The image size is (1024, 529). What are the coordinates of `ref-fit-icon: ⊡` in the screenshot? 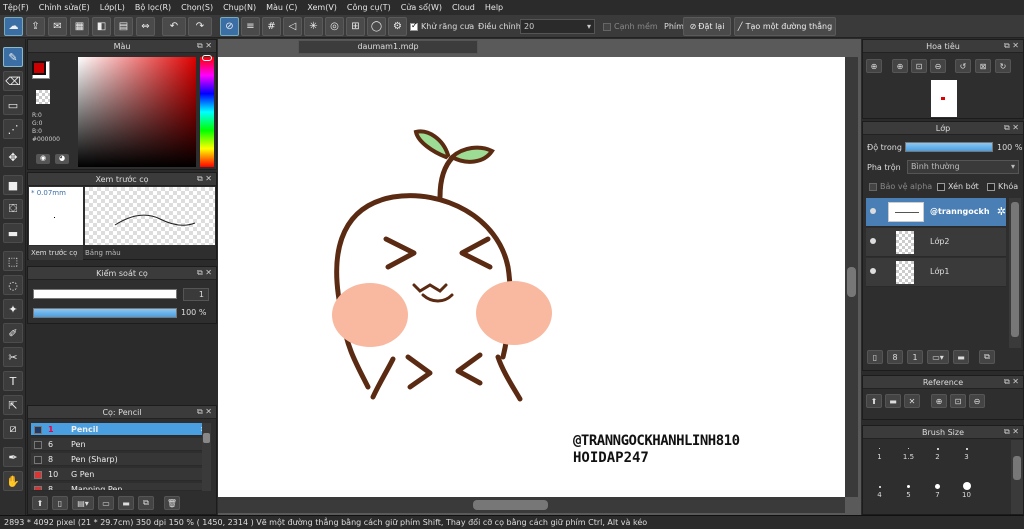 It's located at (958, 401).